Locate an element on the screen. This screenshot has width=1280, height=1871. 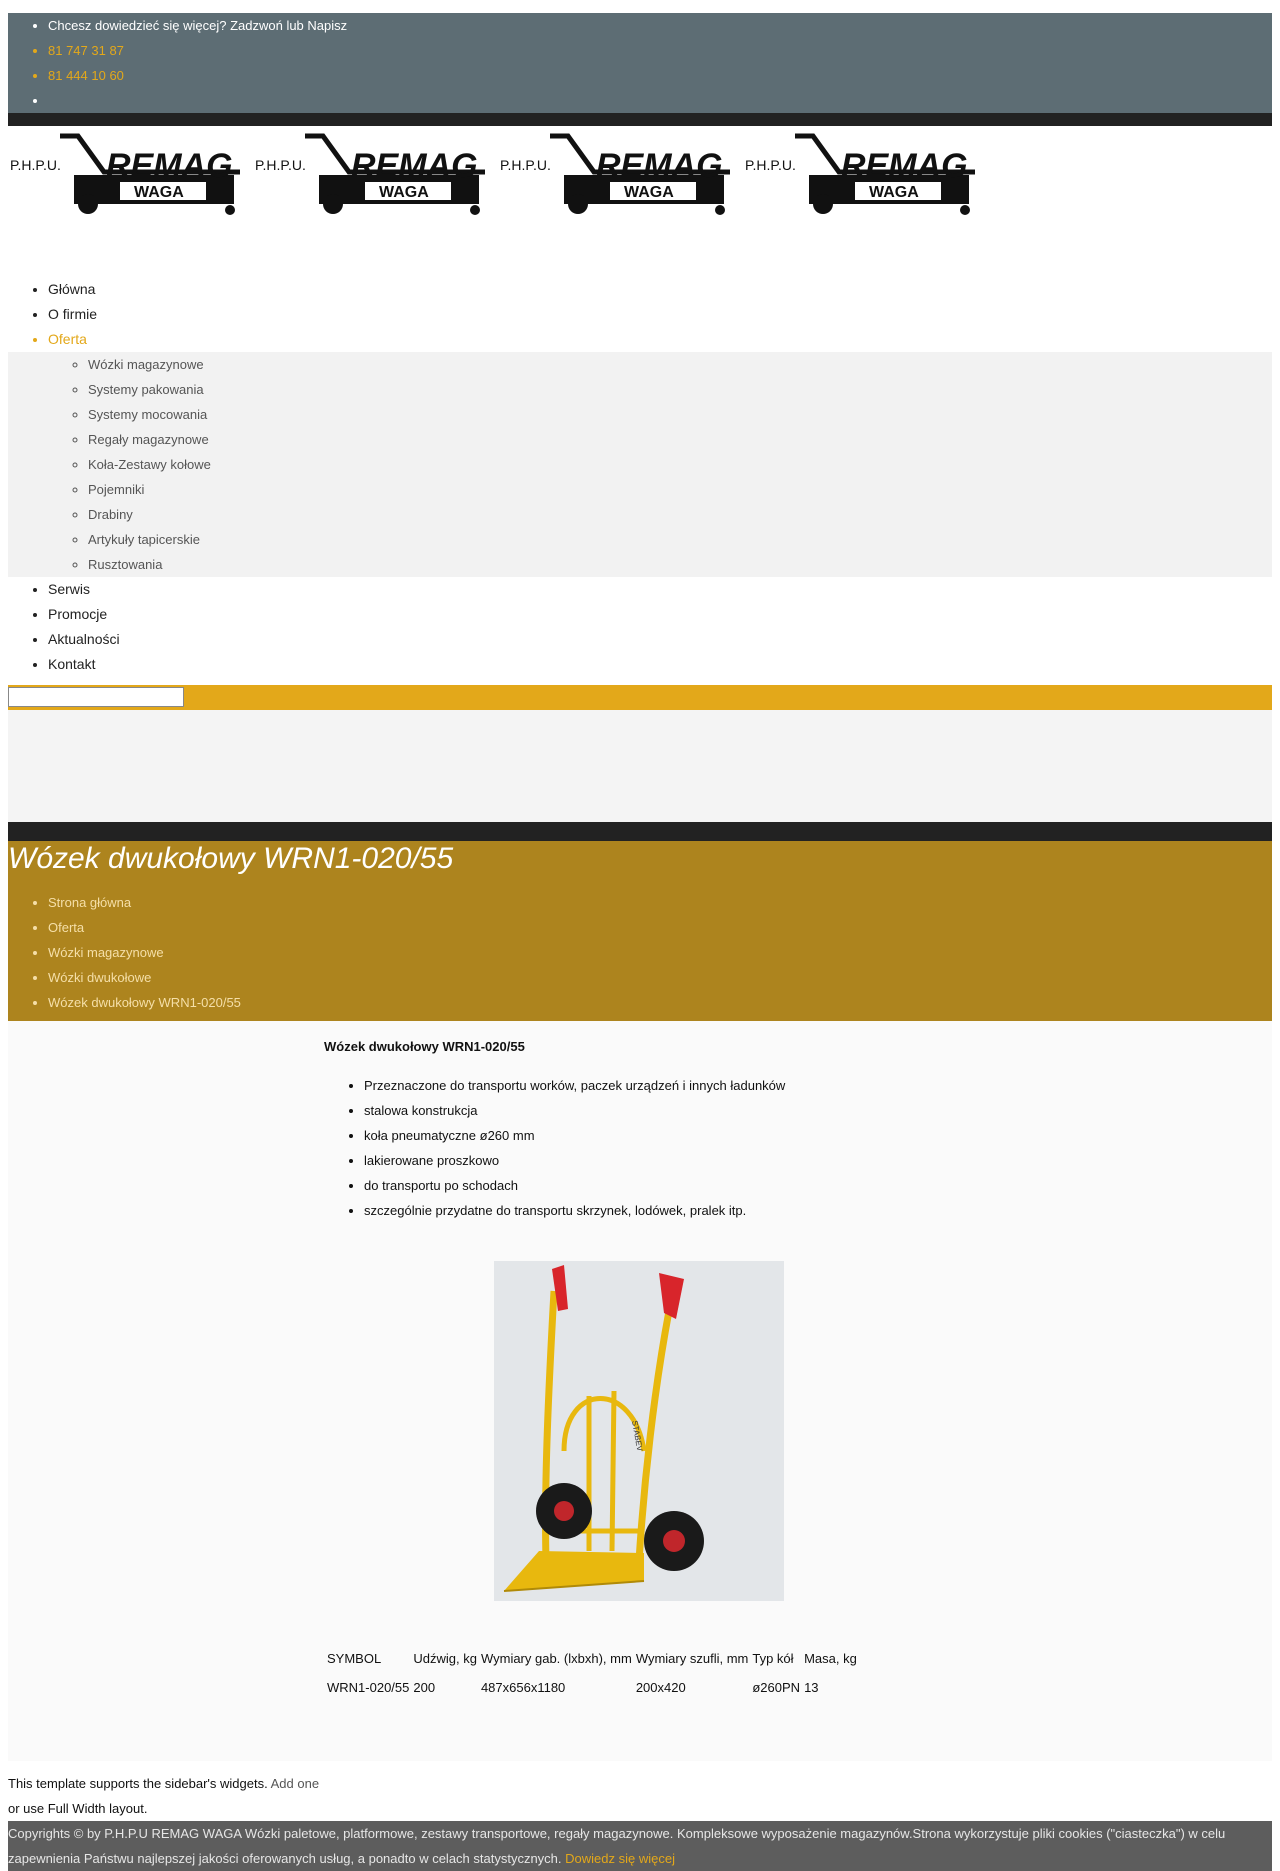
breadcrumb-item: Wózki dwukołowe is located at coordinates (660, 977).